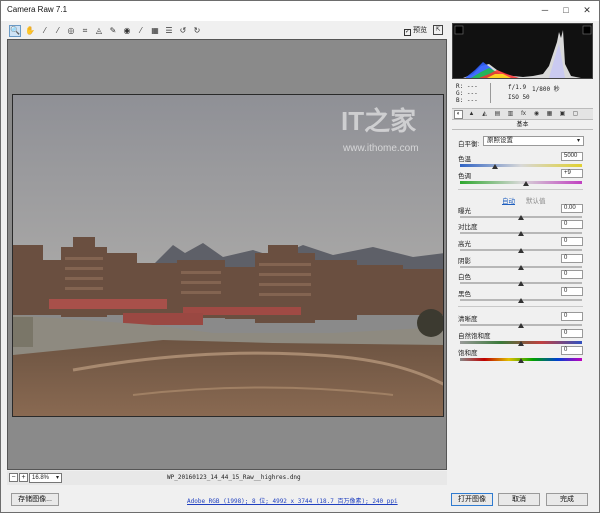  What do you see at coordinates (300, 11) in the screenshot?
I see `title-bar: Camera Raw 7.1 ─ □ ✕` at bounding box center [300, 11].